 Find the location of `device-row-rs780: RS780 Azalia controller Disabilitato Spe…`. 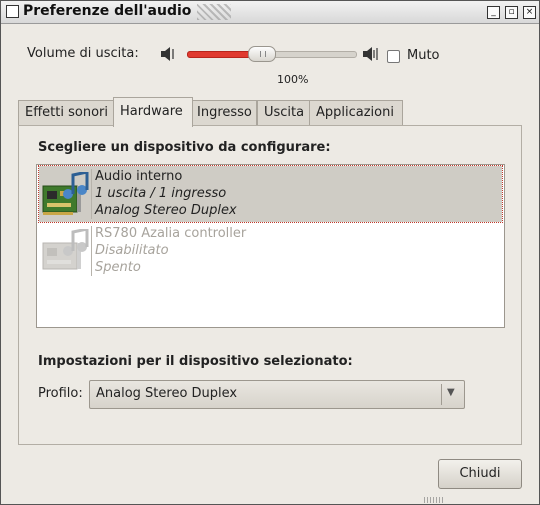

device-row-rs780: RS780 Azalia controller Disabilitato Spe… is located at coordinates (270, 251).